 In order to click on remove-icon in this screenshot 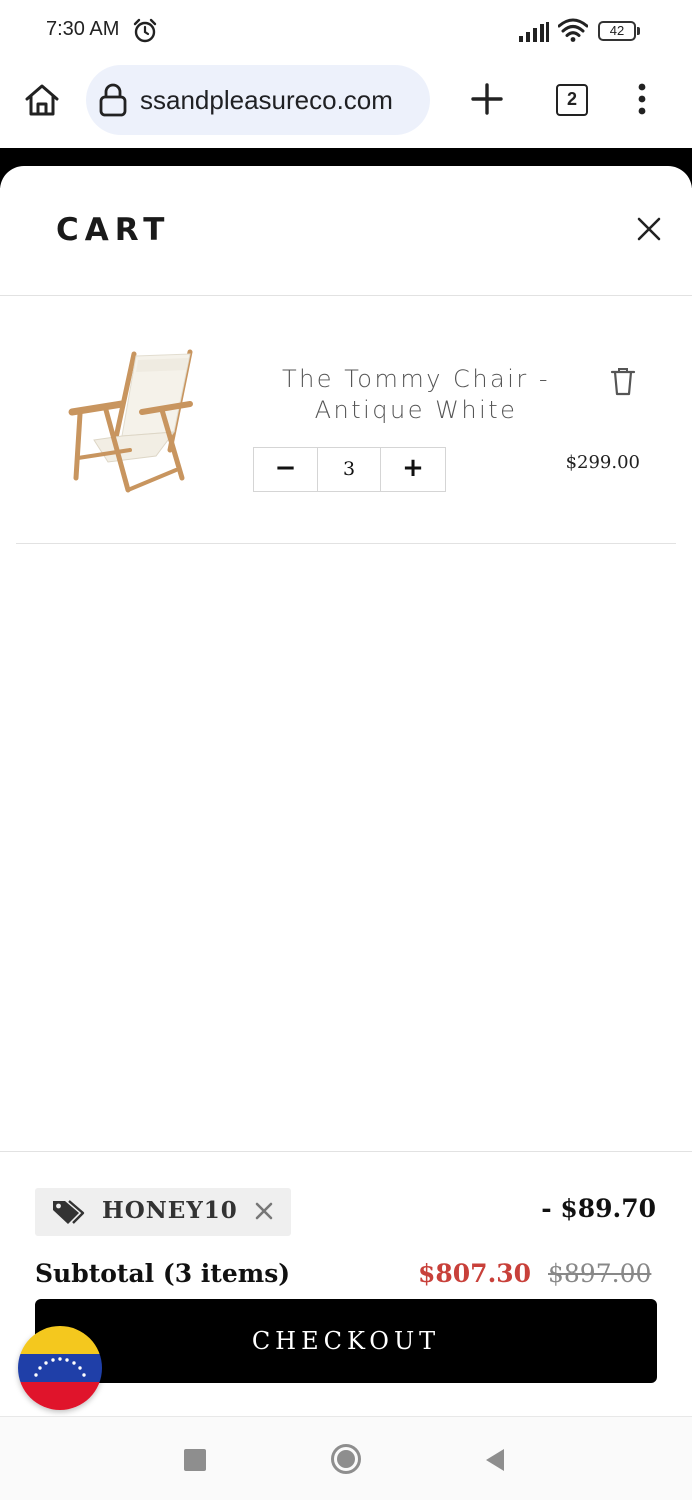, I will do `click(264, 1211)`.